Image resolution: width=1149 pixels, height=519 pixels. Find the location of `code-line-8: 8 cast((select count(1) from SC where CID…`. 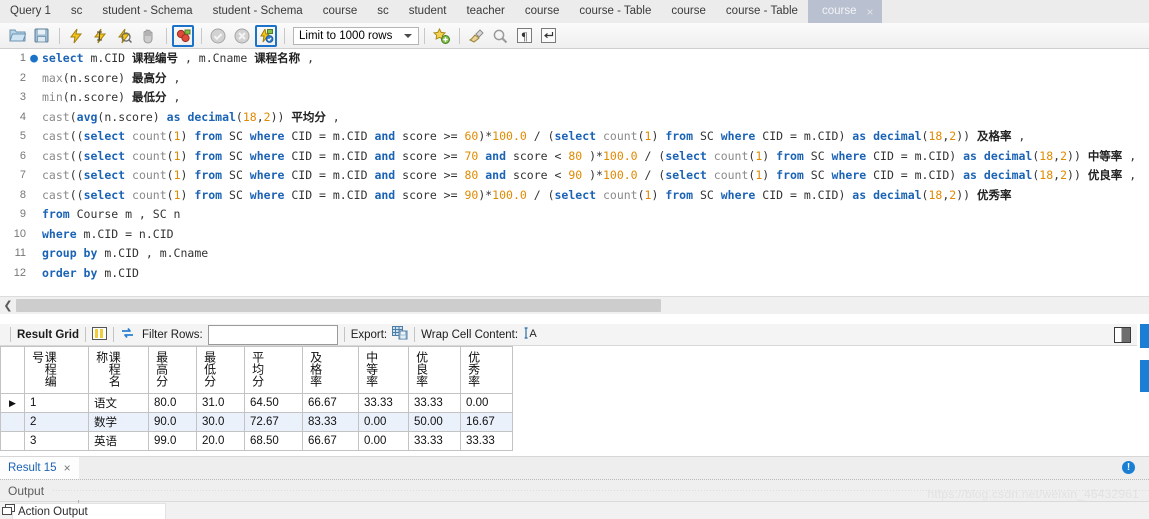

code-line-8: 8 cast((select count(1) from SC where CID… is located at coordinates (574, 196).